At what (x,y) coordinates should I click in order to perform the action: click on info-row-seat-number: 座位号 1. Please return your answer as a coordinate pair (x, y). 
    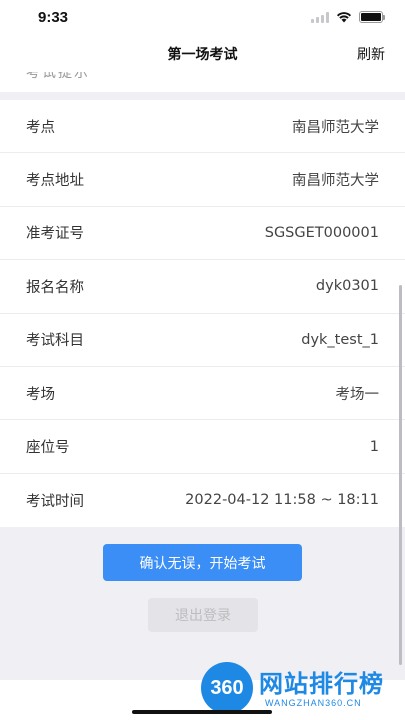
    Looking at the image, I should click on (202, 447).